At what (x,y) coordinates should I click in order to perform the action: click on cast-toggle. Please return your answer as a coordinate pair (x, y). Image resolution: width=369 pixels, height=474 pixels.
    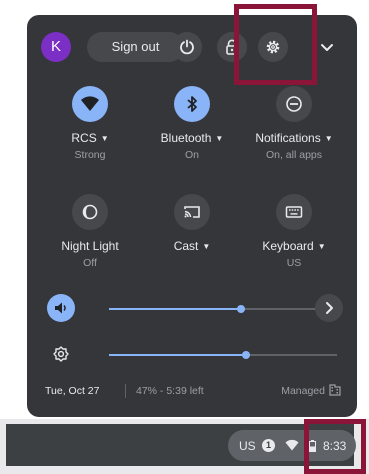
    Looking at the image, I should click on (192, 212).